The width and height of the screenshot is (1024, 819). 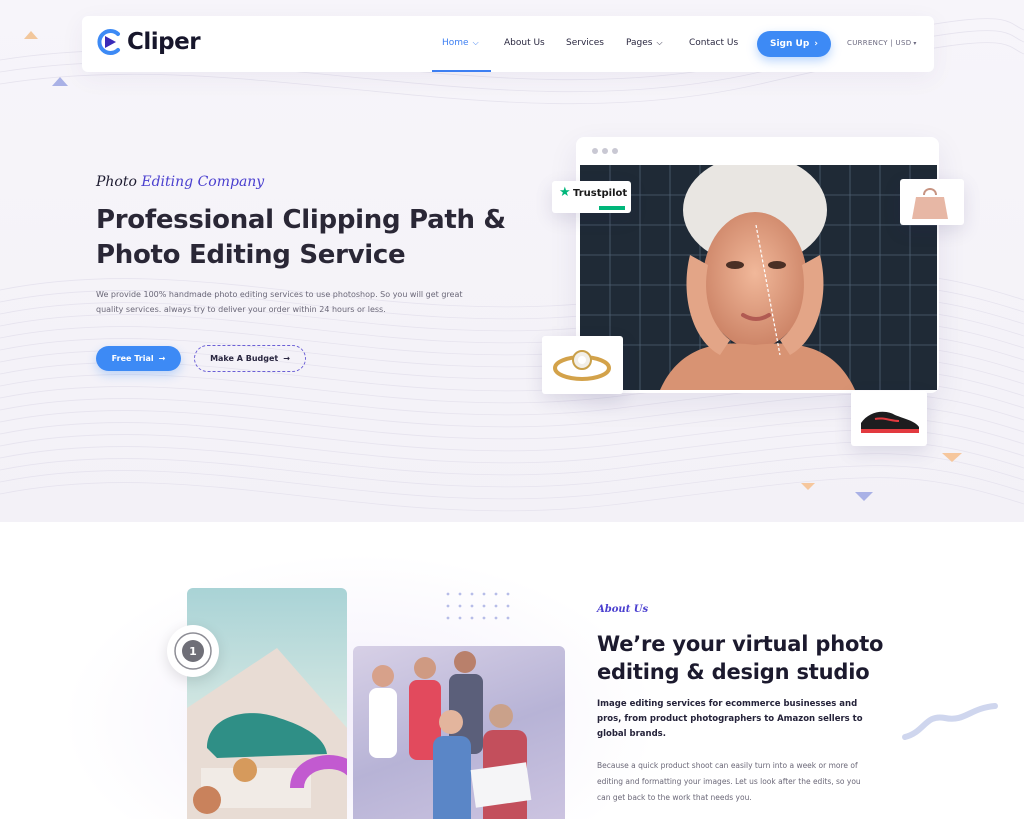 What do you see at coordinates (267, 733) in the screenshot?
I see `shoe-illustration` at bounding box center [267, 733].